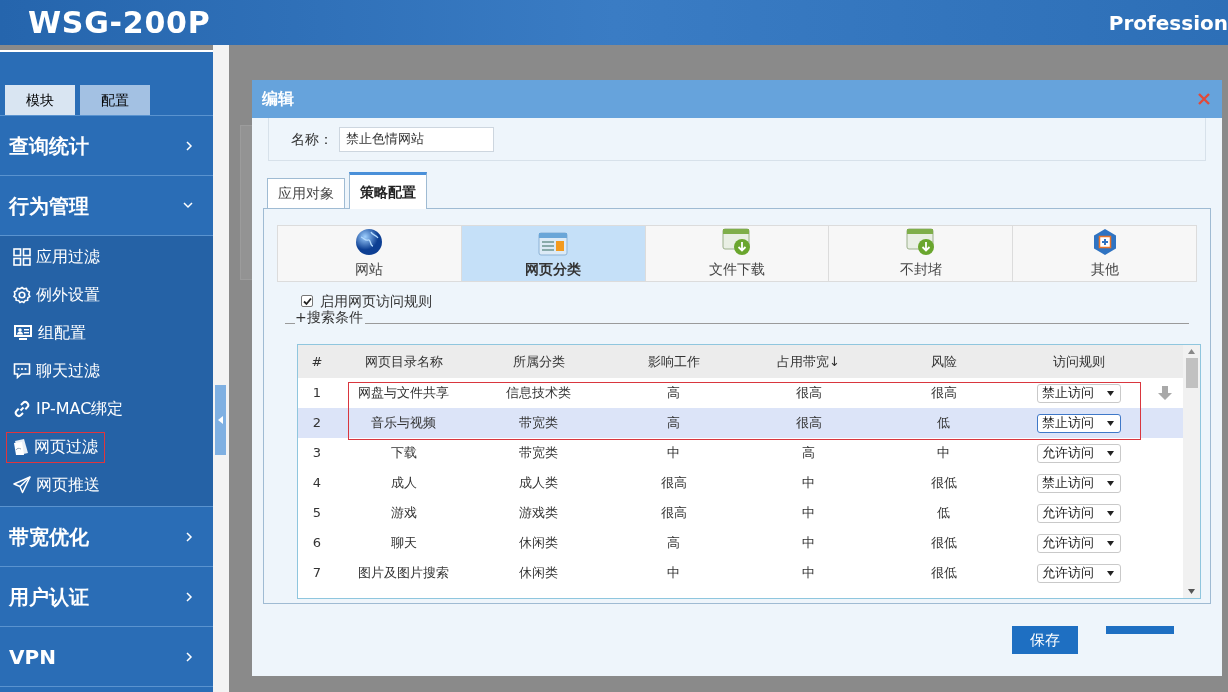 The image size is (1228, 692). Describe the element at coordinates (317, 513) in the screenshot. I see `table-cell-text: 5` at that location.